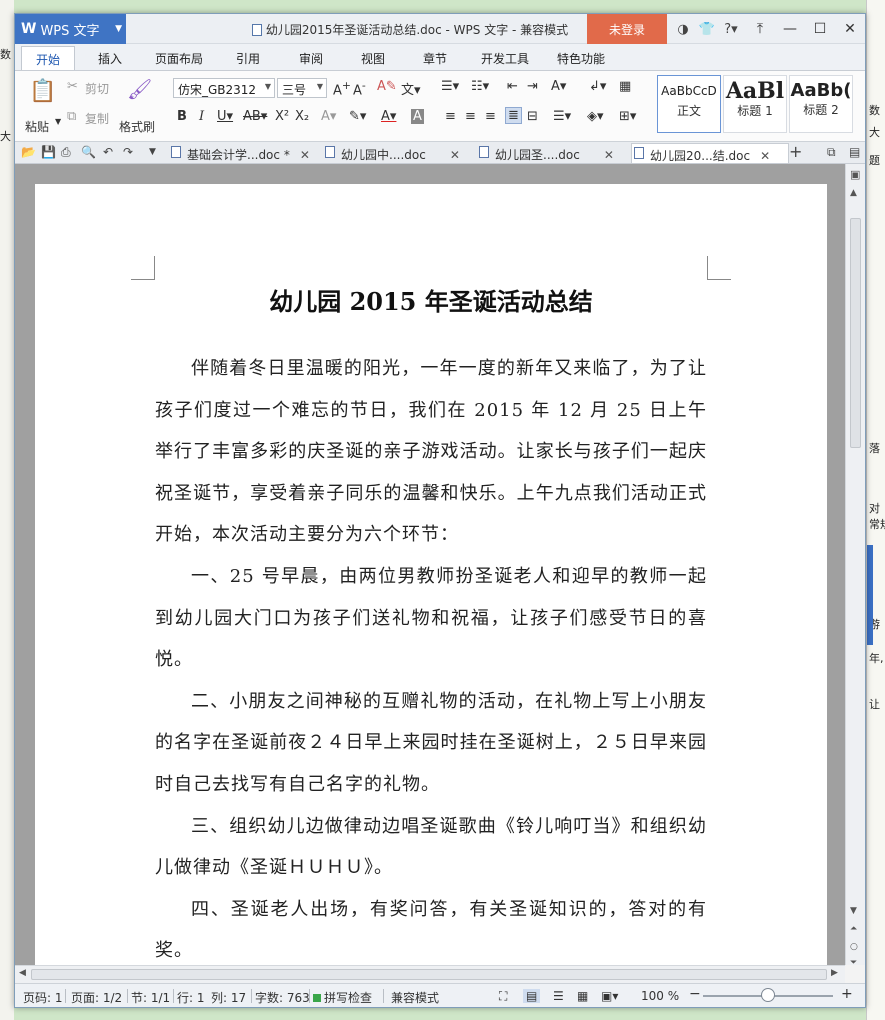  What do you see at coordinates (660, 996) in the screenshot?
I see `zoom-level: 100 %` at bounding box center [660, 996].